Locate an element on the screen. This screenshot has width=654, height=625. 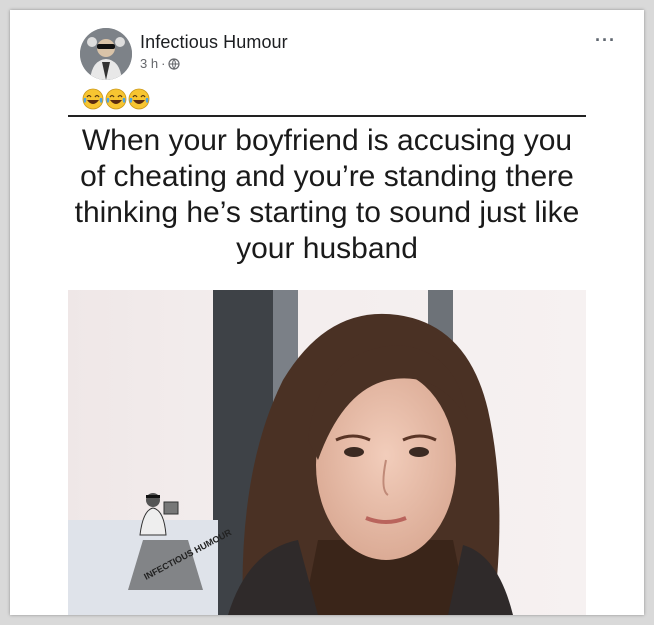
globe-icon is located at coordinates (174, 63).